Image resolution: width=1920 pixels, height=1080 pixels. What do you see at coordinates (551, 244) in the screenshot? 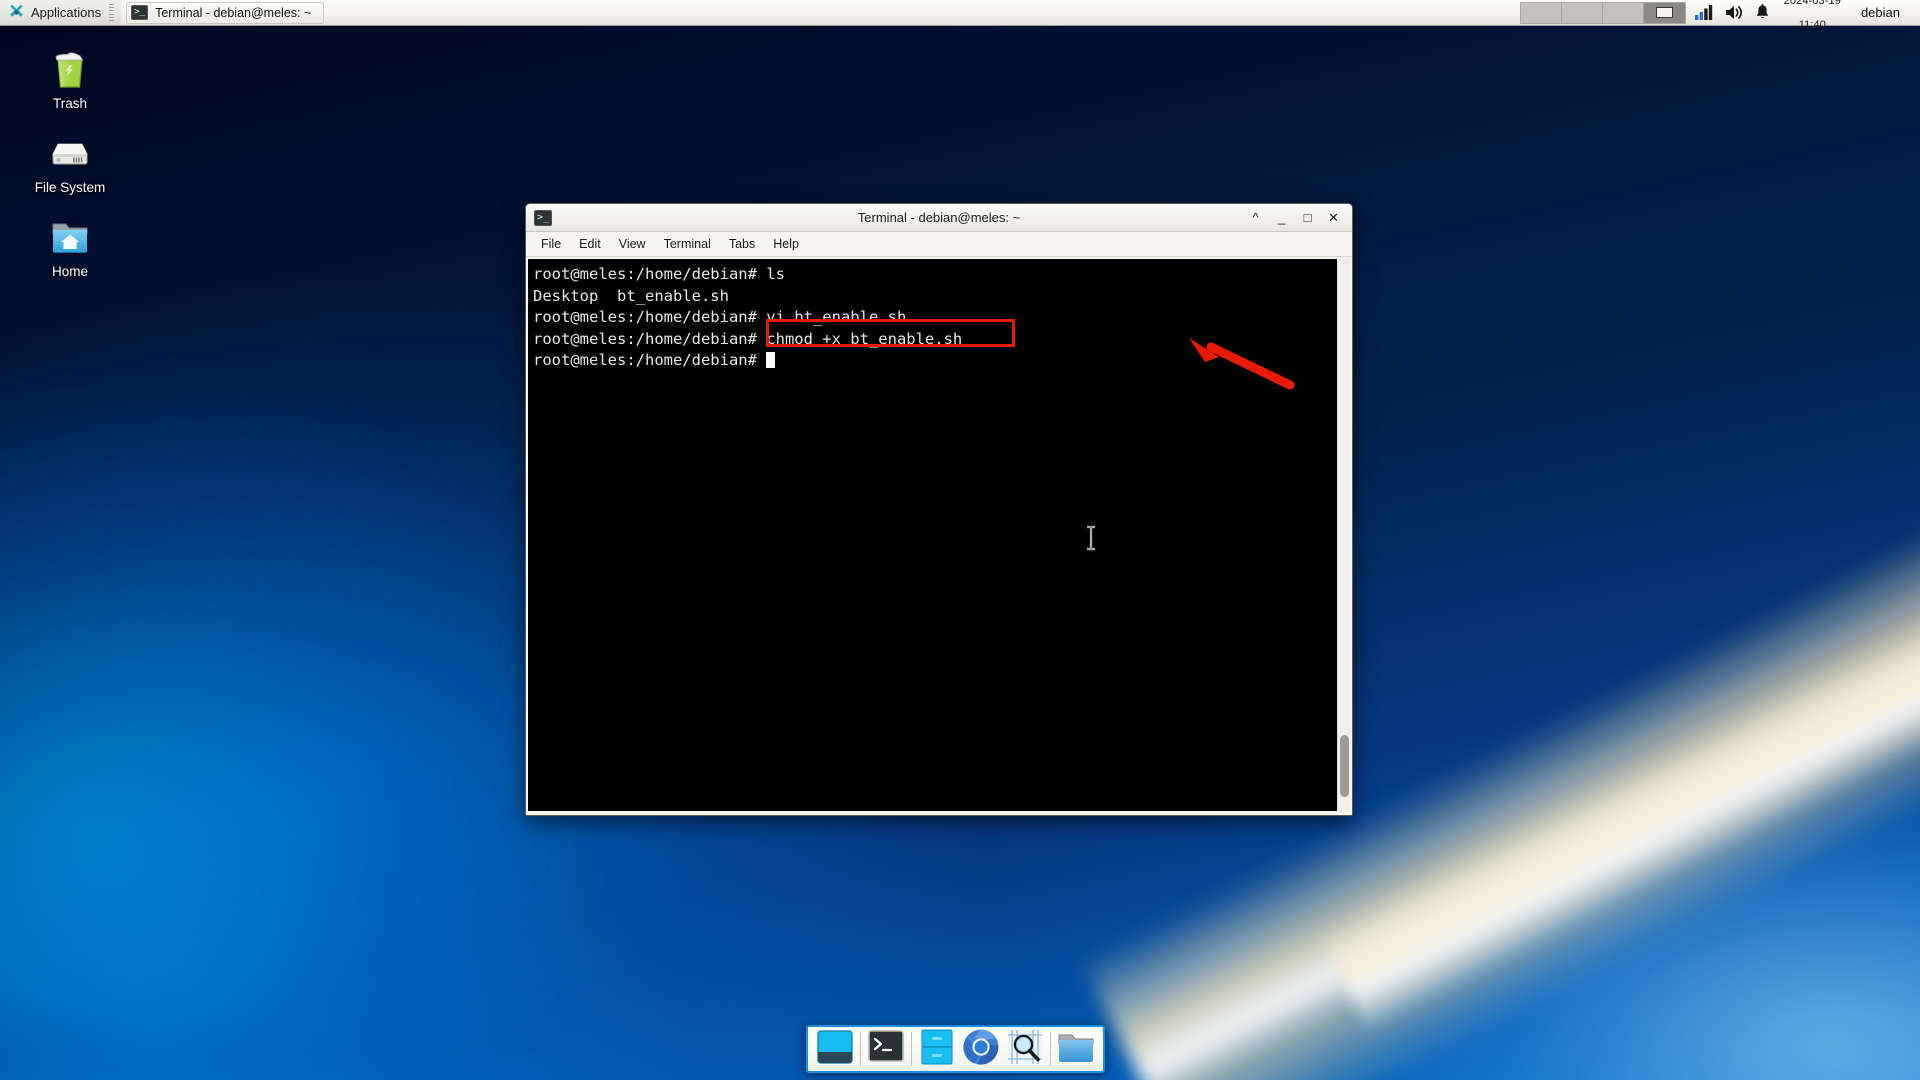
I see `menu-item-file: File` at bounding box center [551, 244].